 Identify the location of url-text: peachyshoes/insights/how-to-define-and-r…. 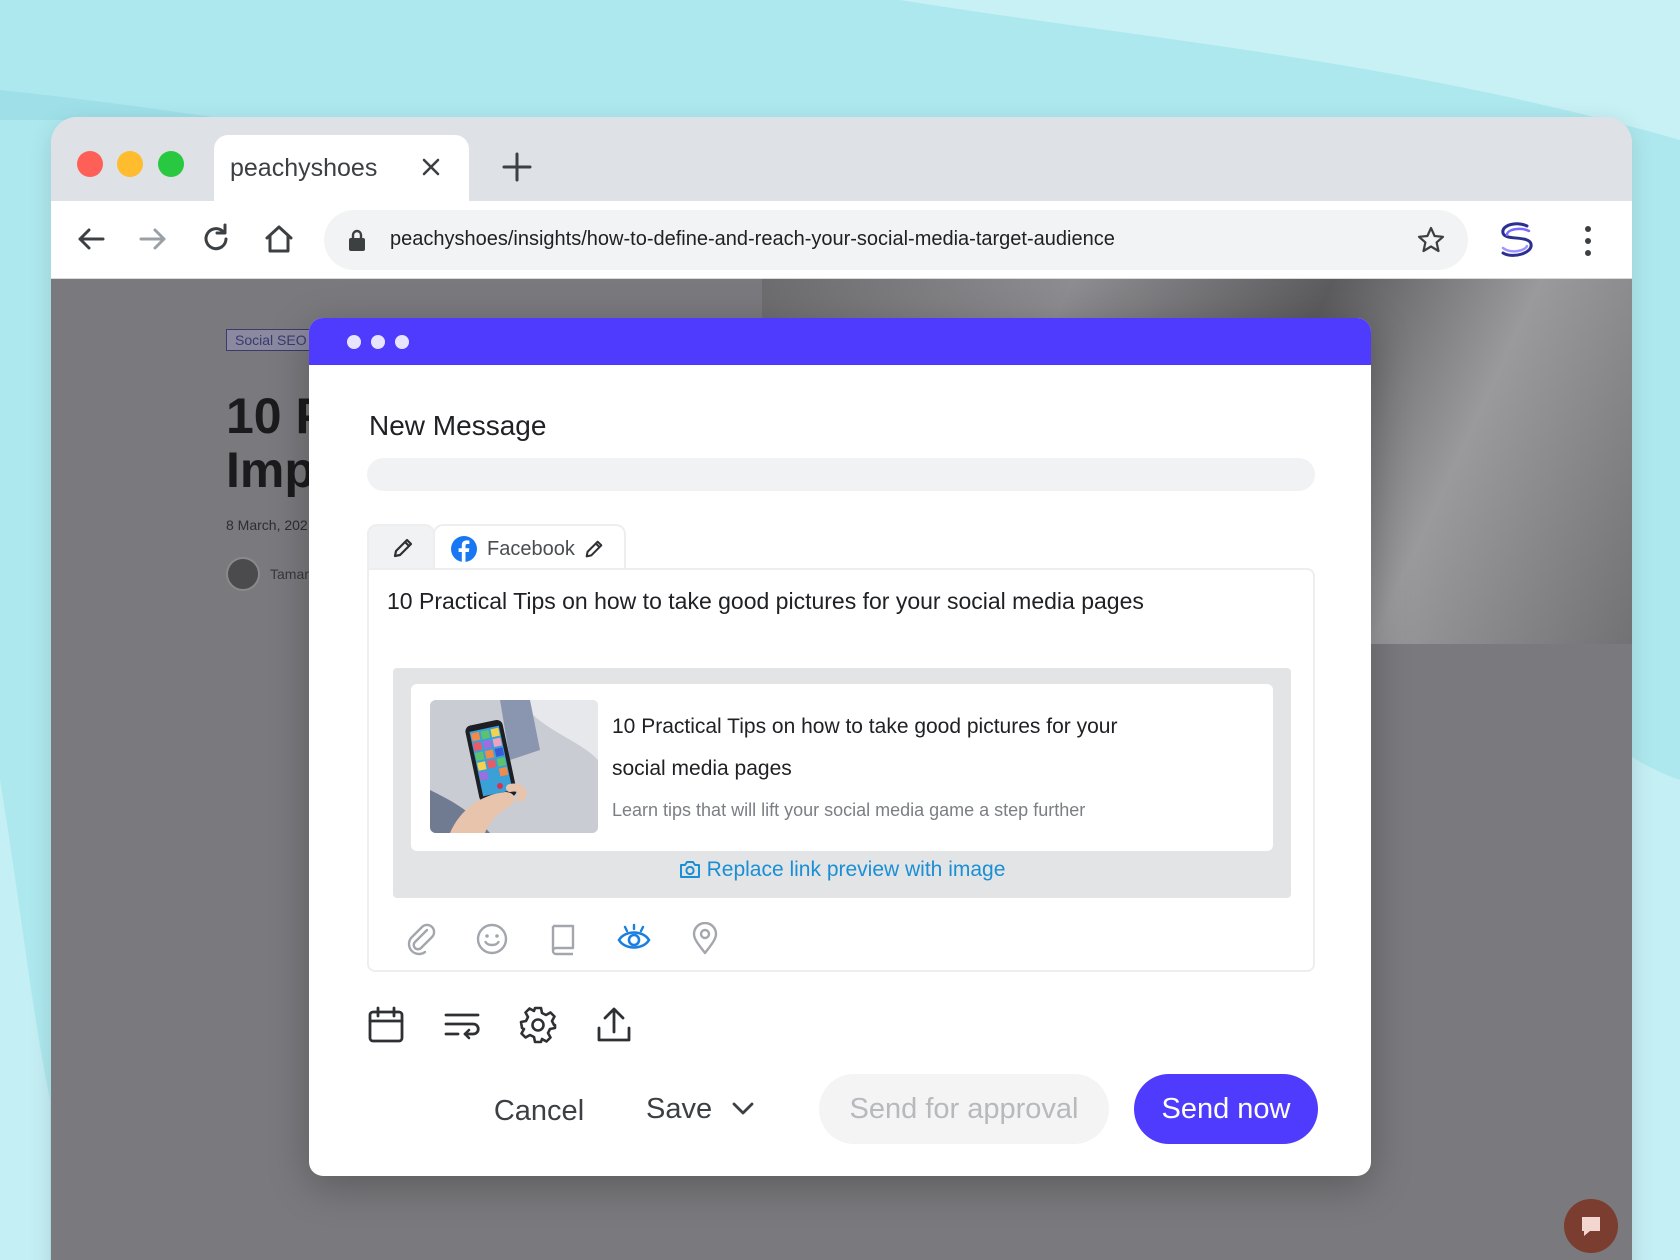
(752, 239).